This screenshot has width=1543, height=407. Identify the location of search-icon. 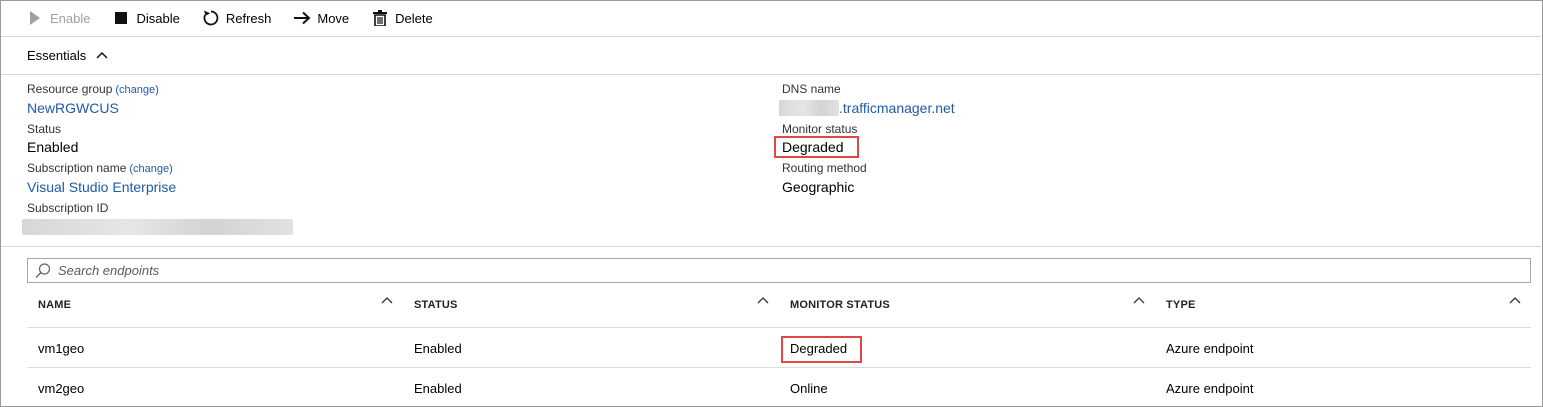
(43, 271).